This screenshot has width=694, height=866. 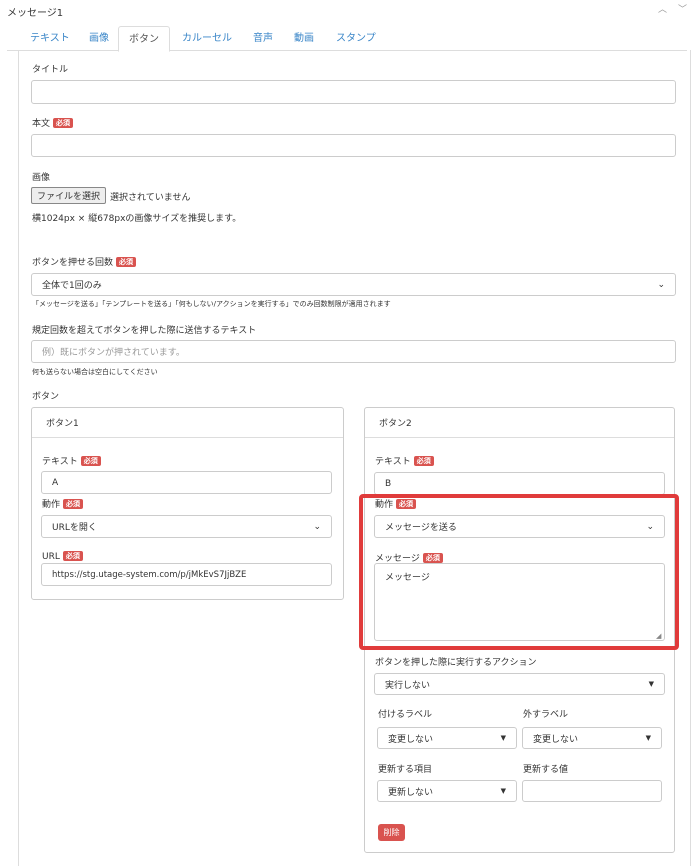 What do you see at coordinates (546, 715) in the screenshot?
I see `remove-label-label: 外すラベル` at bounding box center [546, 715].